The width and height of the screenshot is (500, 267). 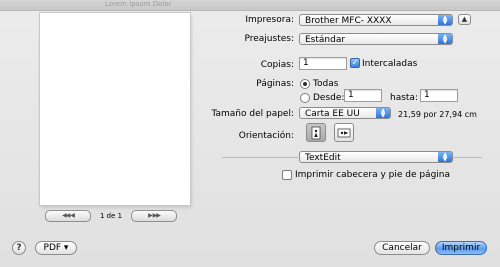 I want to click on portrait-button, so click(x=316, y=132).